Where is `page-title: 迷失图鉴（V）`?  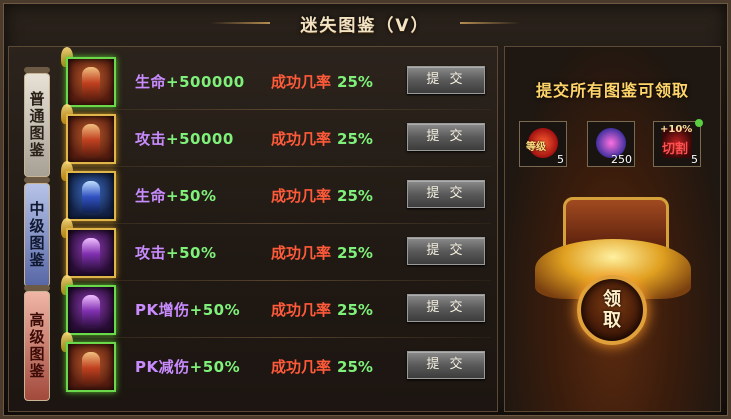
page-title: 迷失图鉴（V） is located at coordinates (365, 25).